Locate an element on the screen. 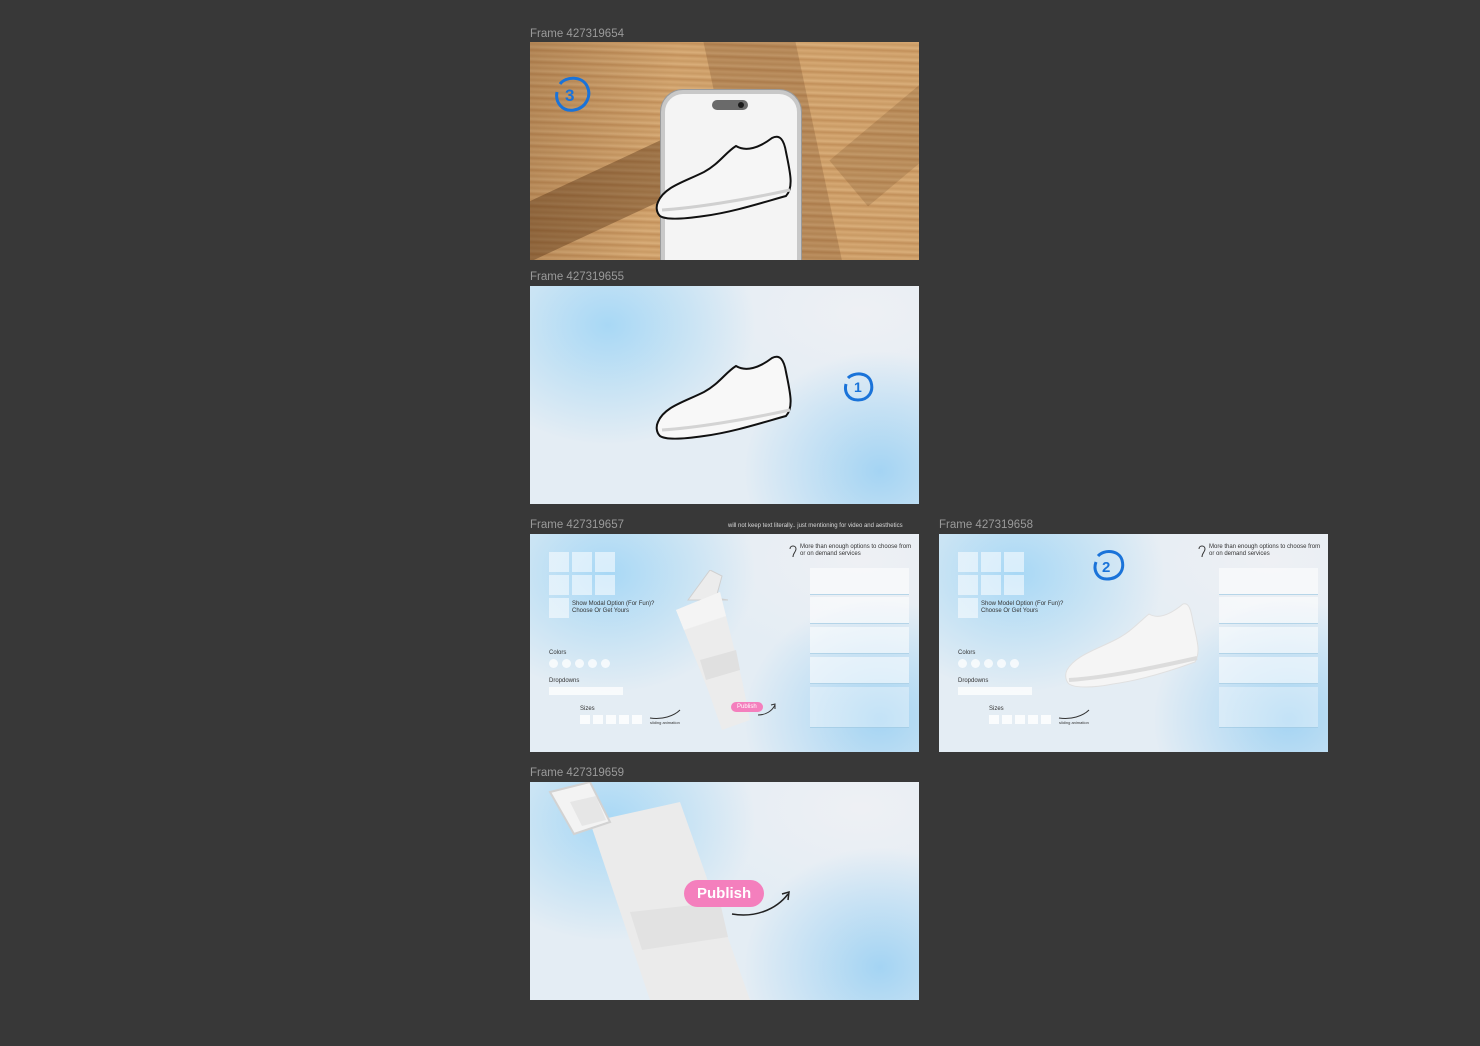  dynamic-island is located at coordinates (730, 105).